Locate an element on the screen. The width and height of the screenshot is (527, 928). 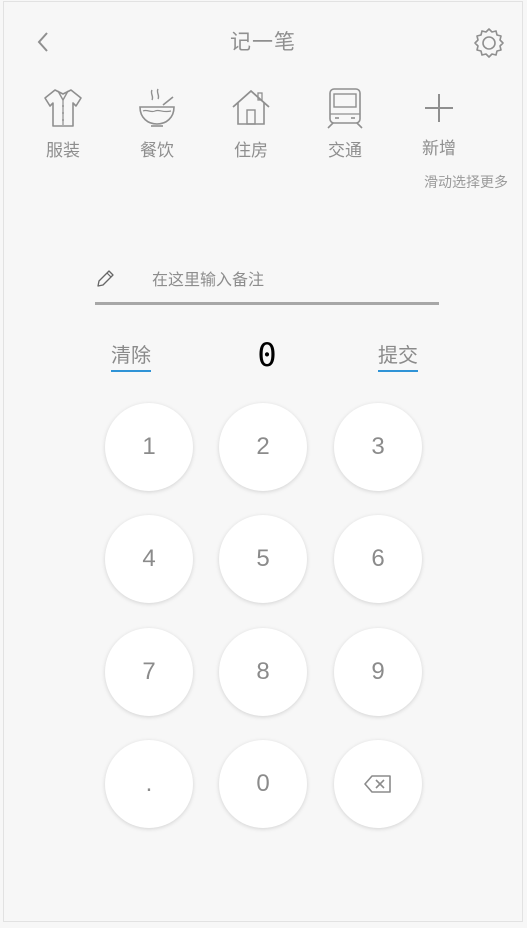
shirt-icon is located at coordinates (63, 108).